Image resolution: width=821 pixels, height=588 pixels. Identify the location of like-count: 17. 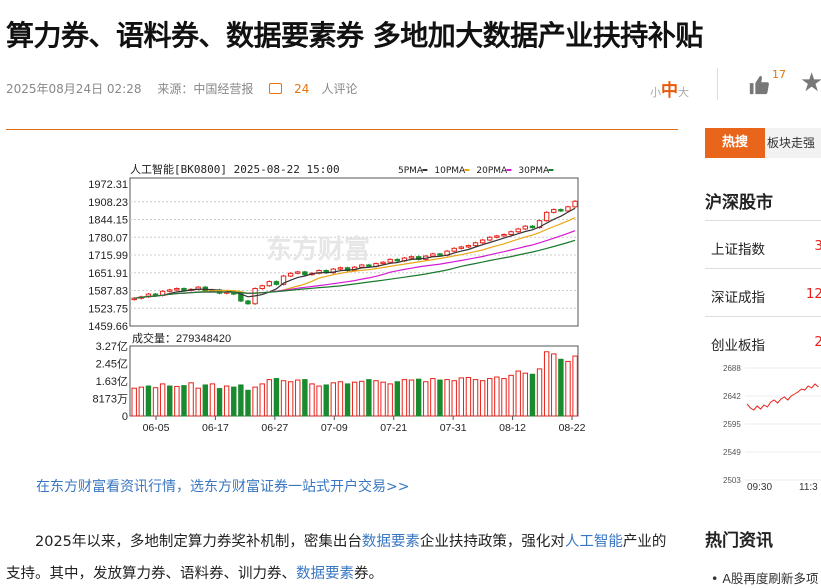
(779, 74).